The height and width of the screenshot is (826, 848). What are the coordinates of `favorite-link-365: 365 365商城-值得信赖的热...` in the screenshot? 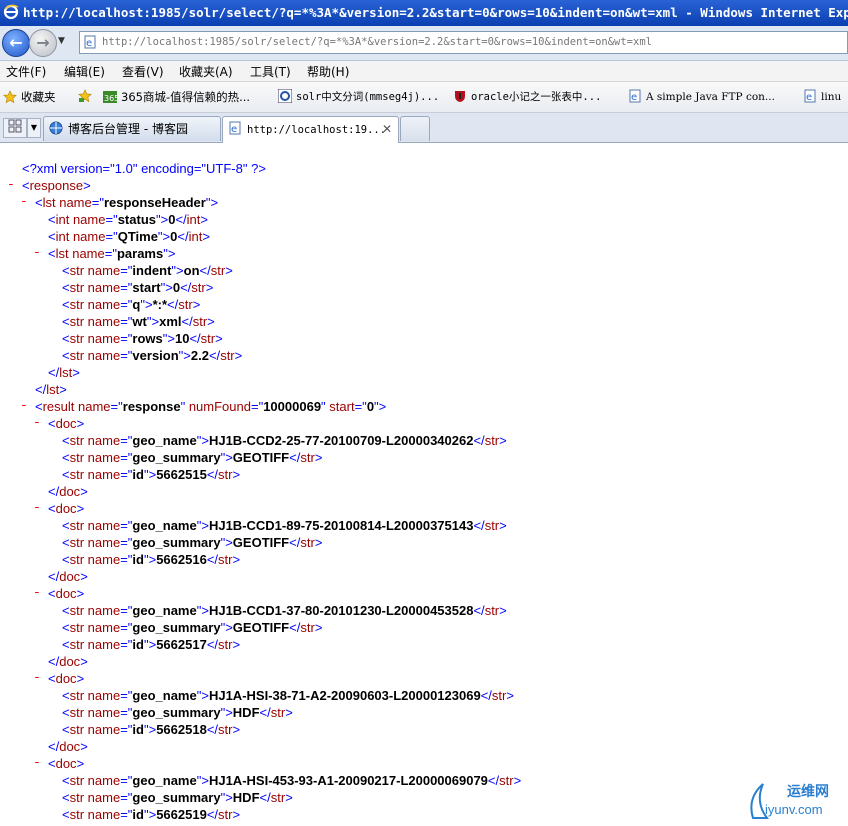 It's located at (176, 97).